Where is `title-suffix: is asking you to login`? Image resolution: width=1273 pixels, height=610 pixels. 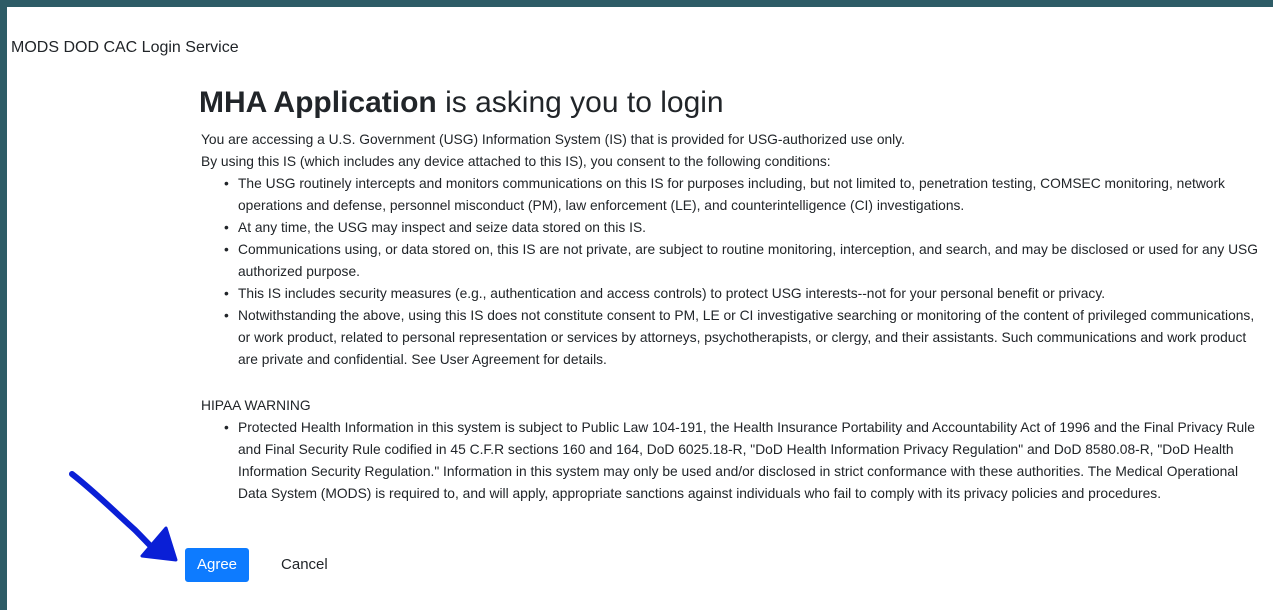
title-suffix: is asking you to login is located at coordinates (580, 102).